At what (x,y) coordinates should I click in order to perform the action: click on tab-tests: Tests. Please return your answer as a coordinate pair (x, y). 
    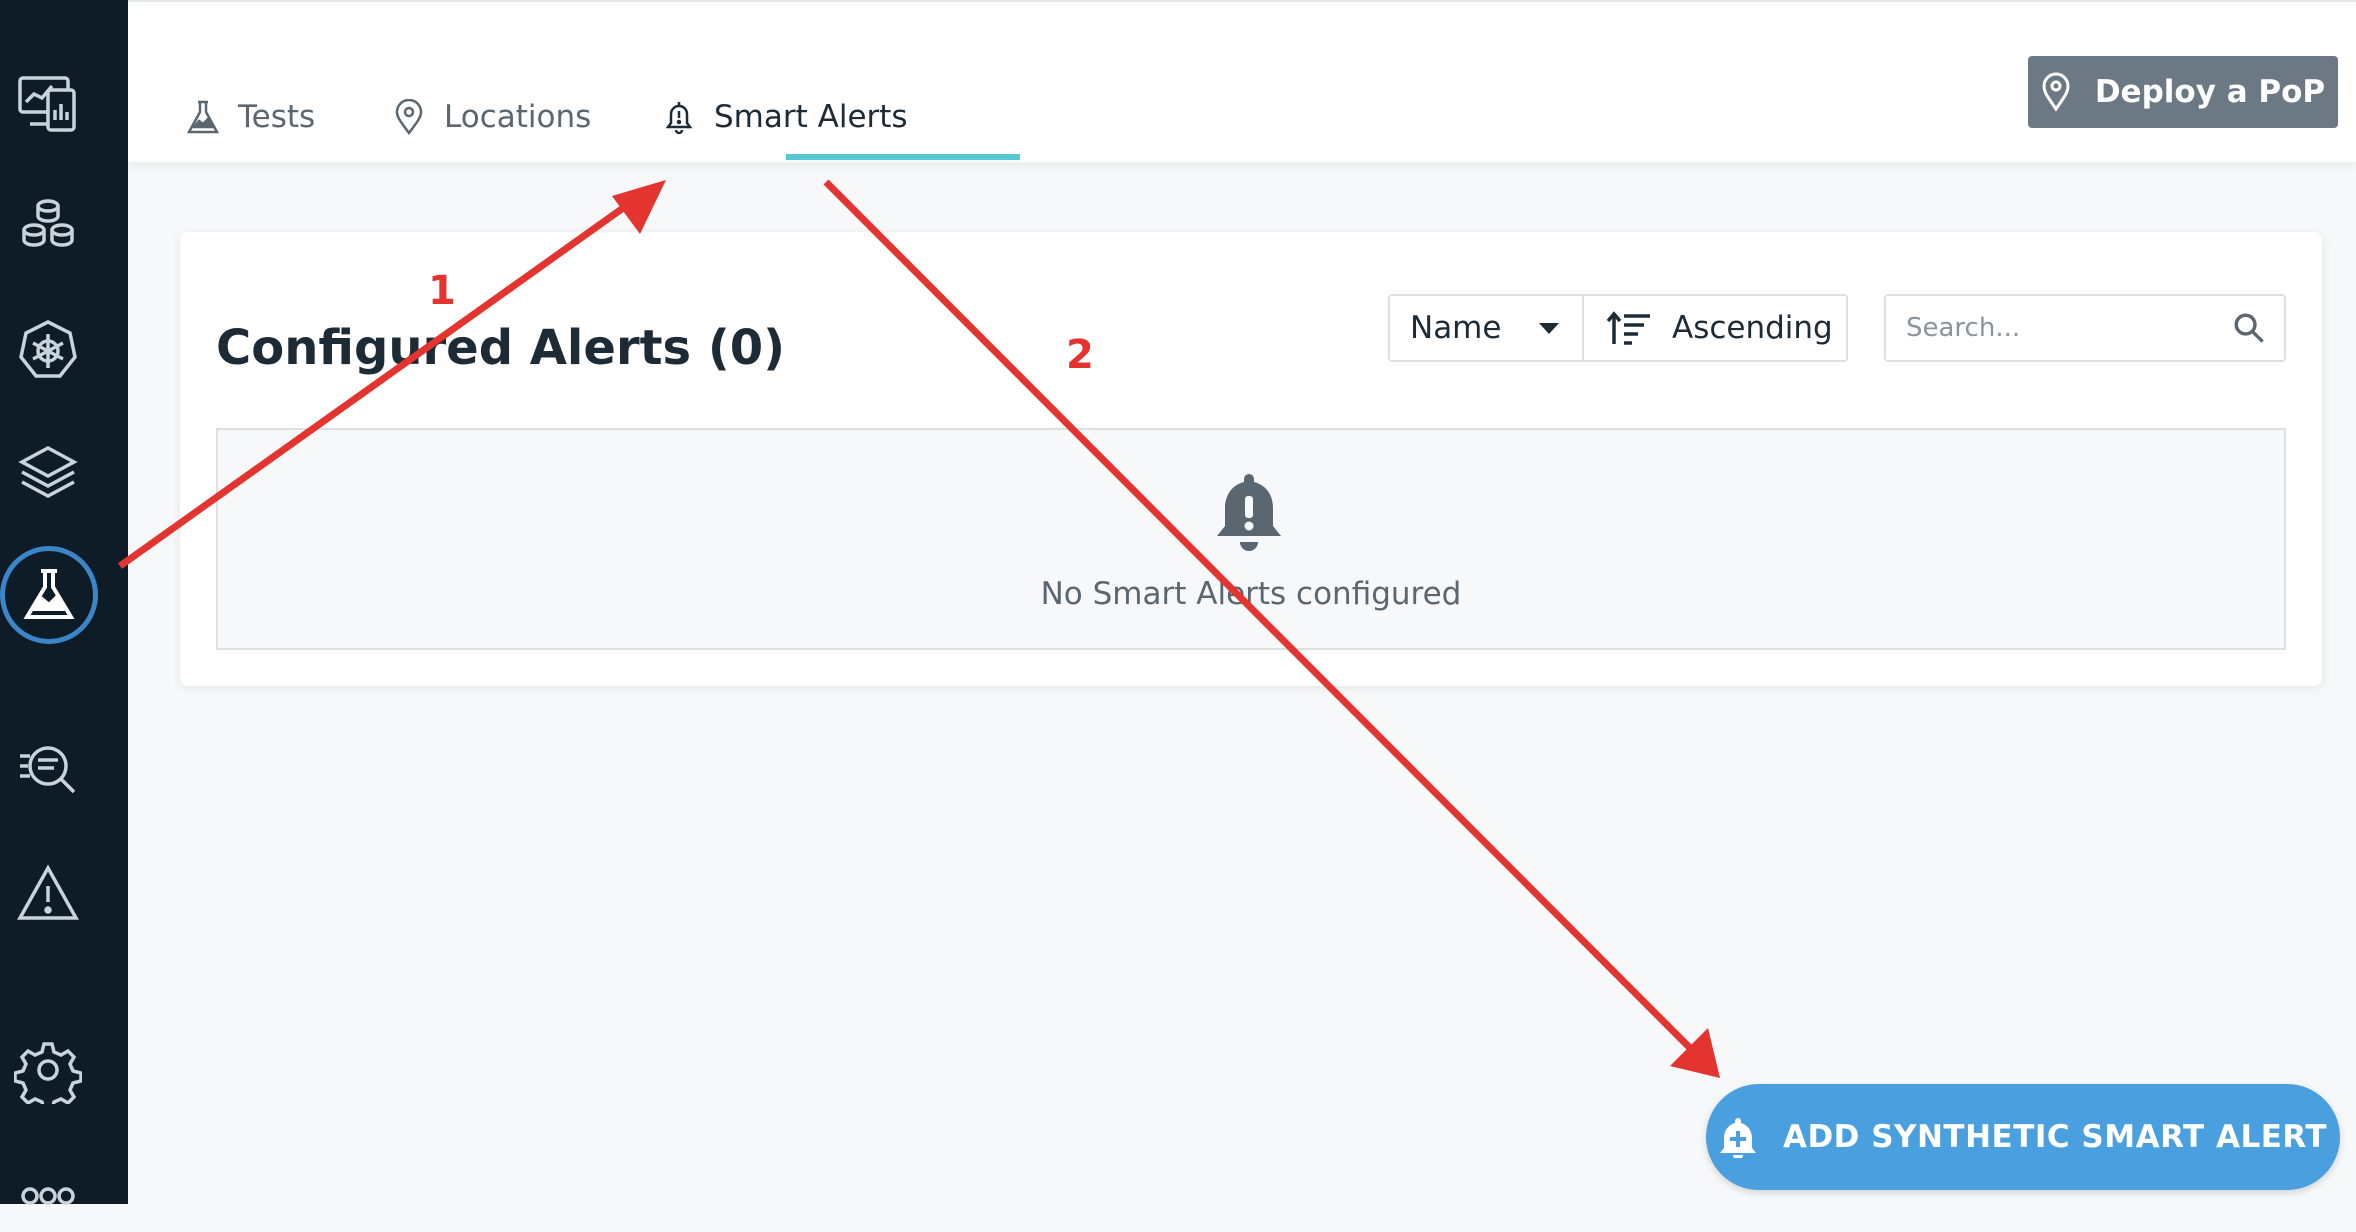
    Looking at the image, I should click on (250, 117).